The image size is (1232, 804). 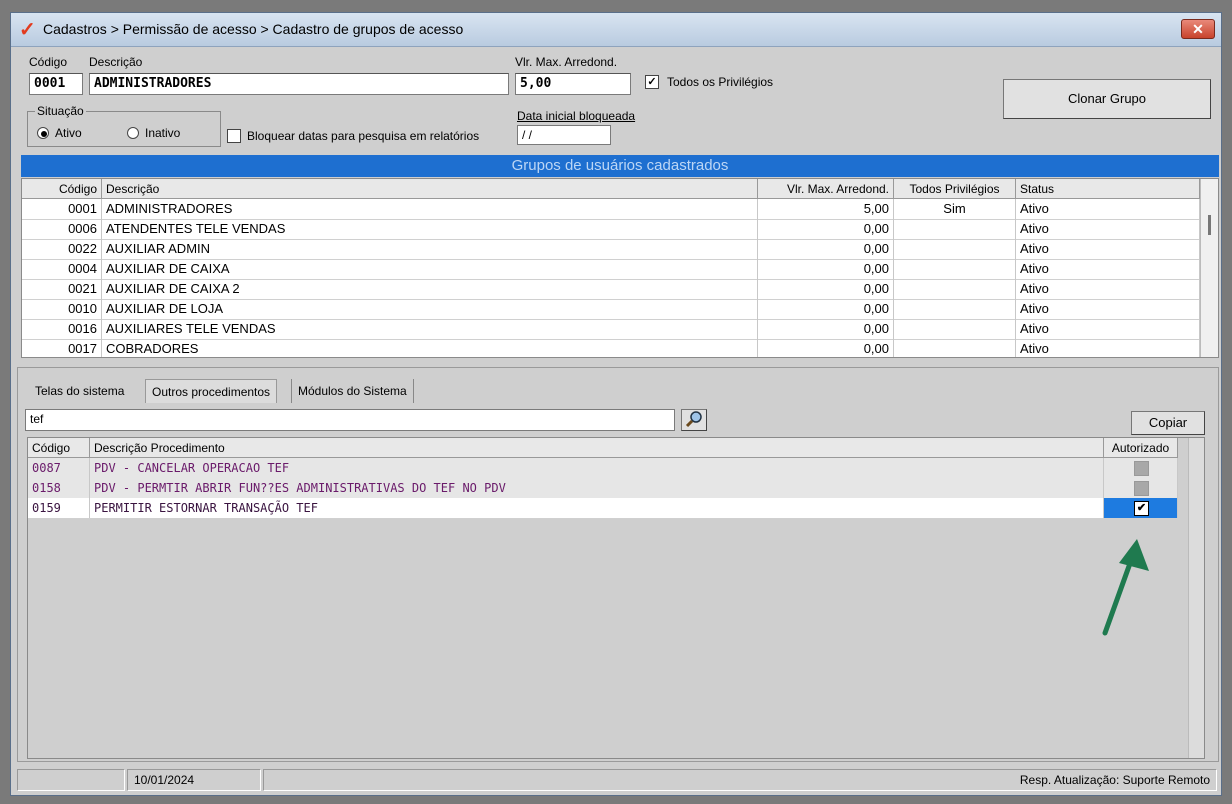 What do you see at coordinates (1196, 598) in the screenshot?
I see `procedures-scrollbar` at bounding box center [1196, 598].